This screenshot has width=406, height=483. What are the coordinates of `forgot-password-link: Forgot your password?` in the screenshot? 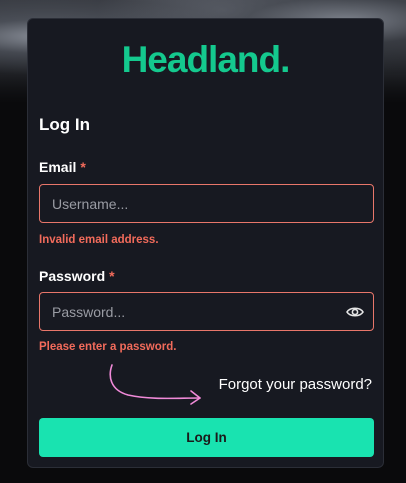 It's located at (295, 384).